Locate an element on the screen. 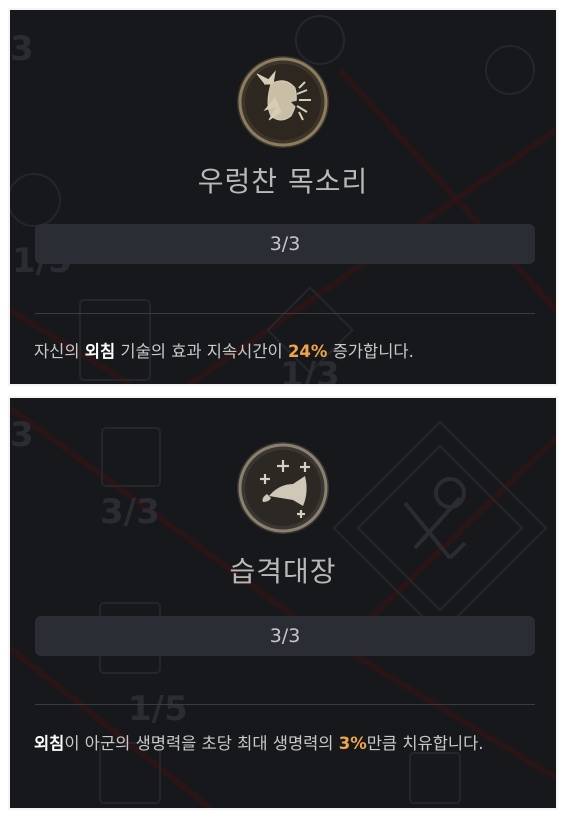  desc-value: 24% is located at coordinates (307, 351).